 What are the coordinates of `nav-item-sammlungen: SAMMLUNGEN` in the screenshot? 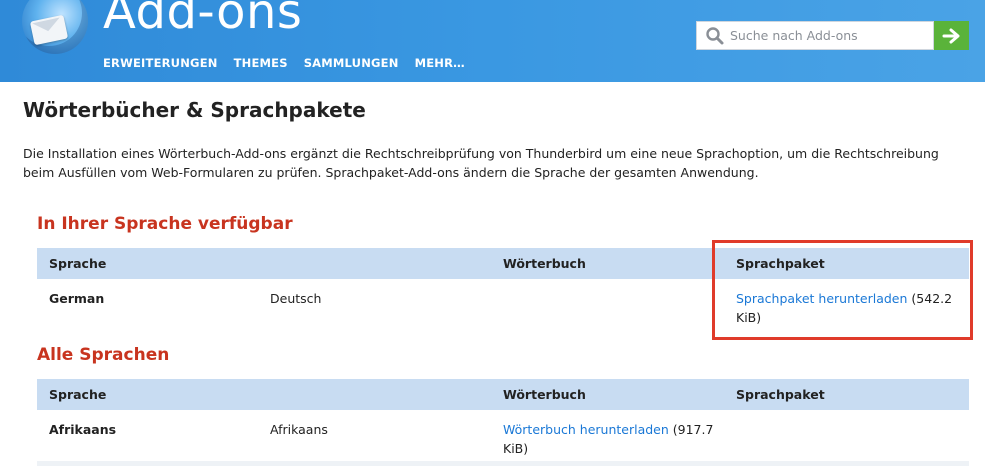 It's located at (351, 63).